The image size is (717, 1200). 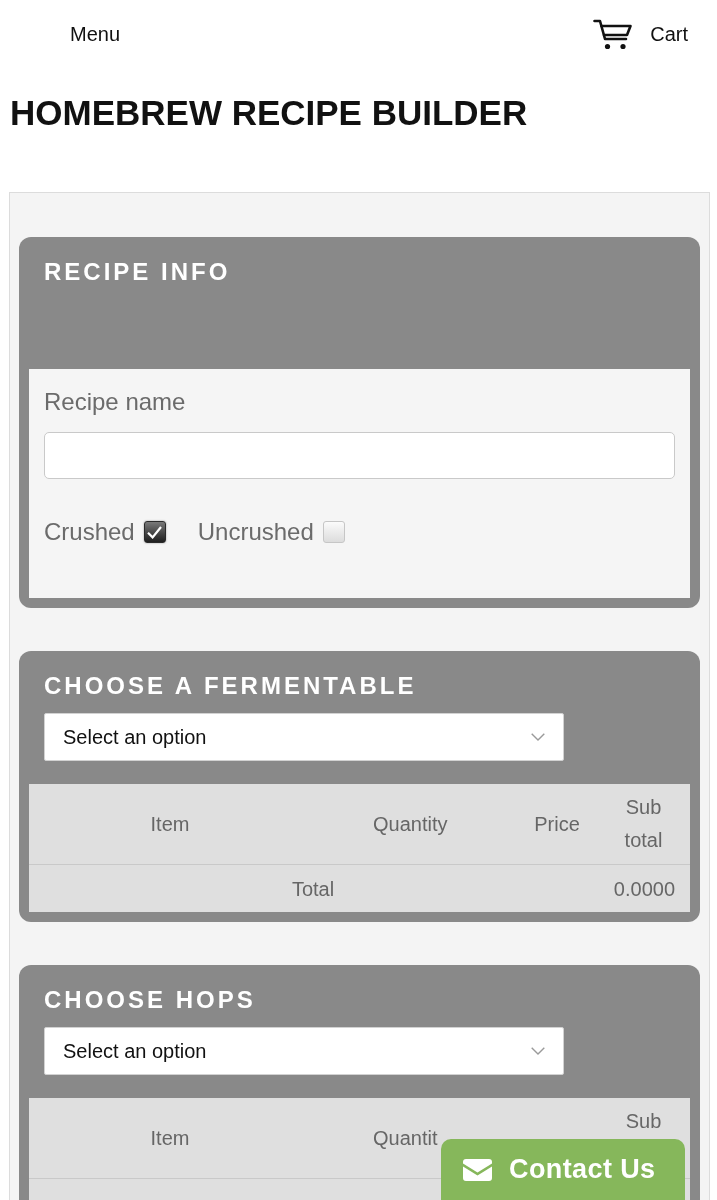 I want to click on option-label: Uncrushed, so click(x=255, y=532).